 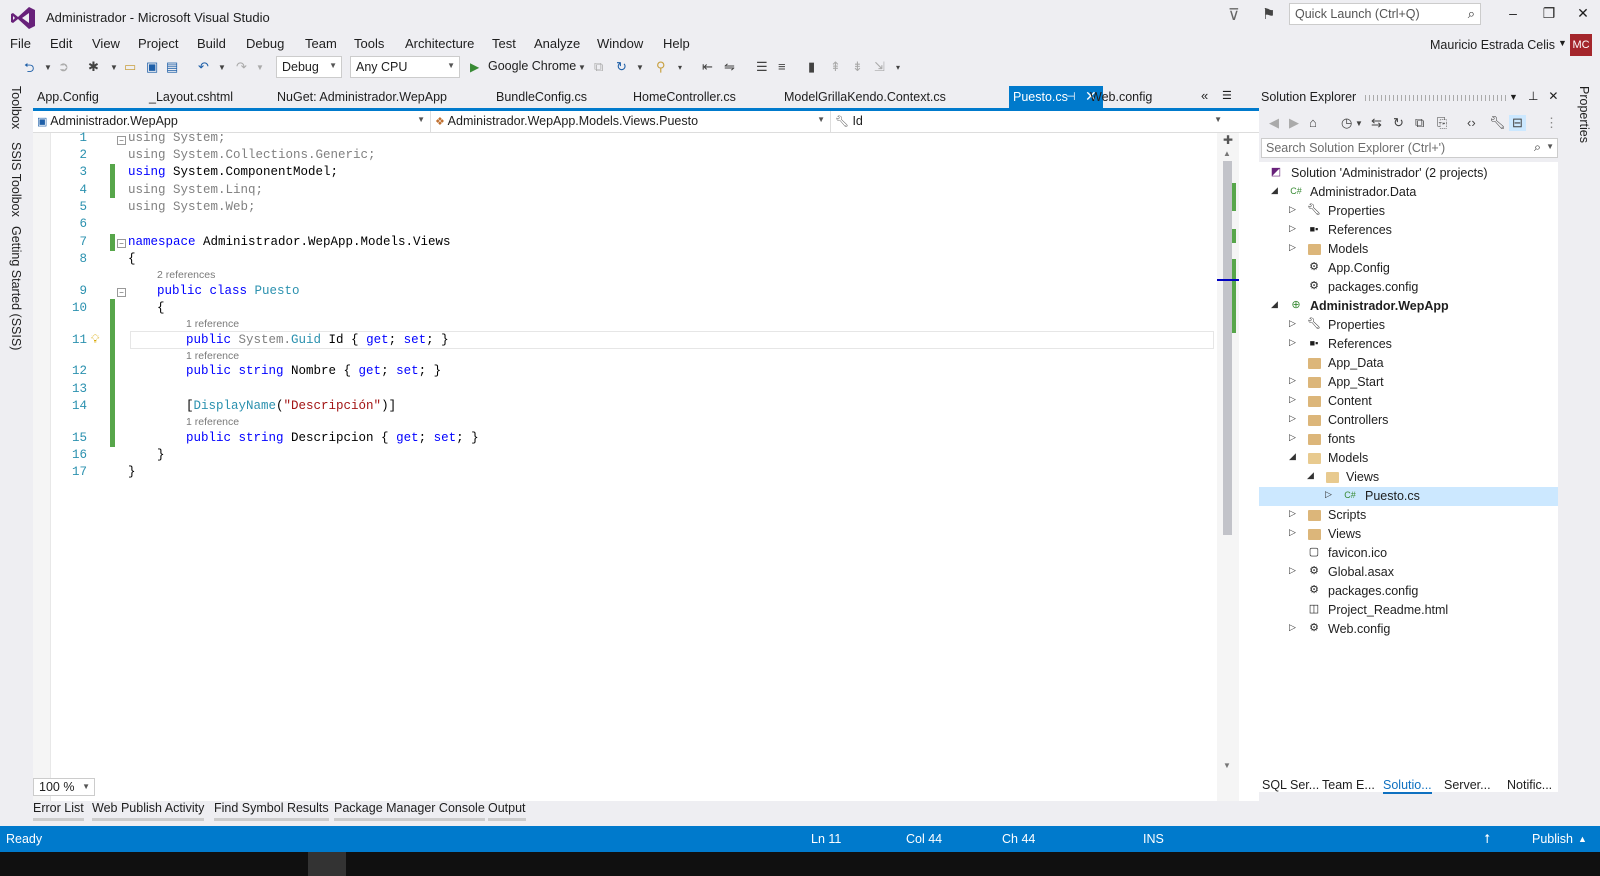 What do you see at coordinates (1274, 123) in the screenshot?
I see `back-icon: ◀` at bounding box center [1274, 123].